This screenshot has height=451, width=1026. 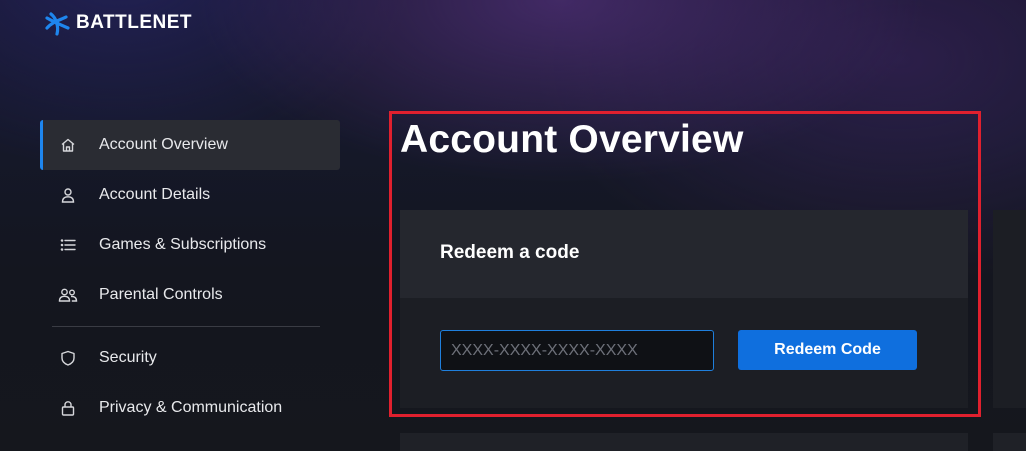 What do you see at coordinates (57, 23) in the screenshot?
I see `battlenet-logo-icon` at bounding box center [57, 23].